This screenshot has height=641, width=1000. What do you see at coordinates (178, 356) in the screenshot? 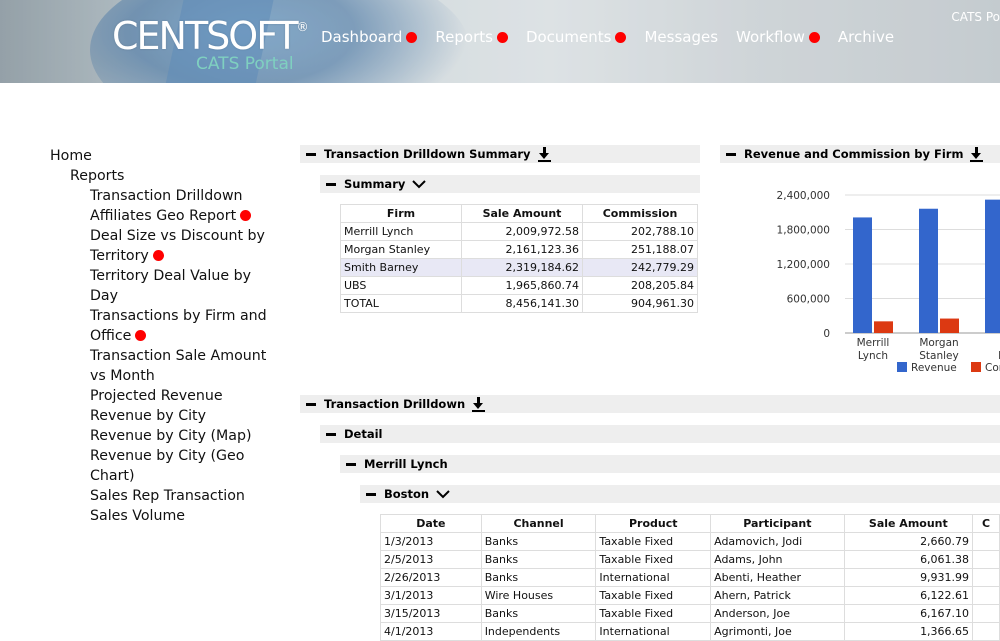
I see `sidebar-item: Transaction Sale Amount` at bounding box center [178, 356].